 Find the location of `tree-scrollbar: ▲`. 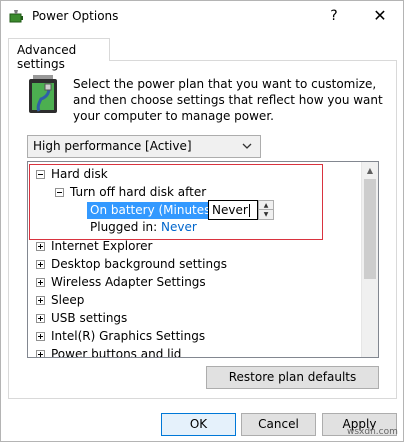

tree-scrollbar: ▲ is located at coordinates (369, 259).